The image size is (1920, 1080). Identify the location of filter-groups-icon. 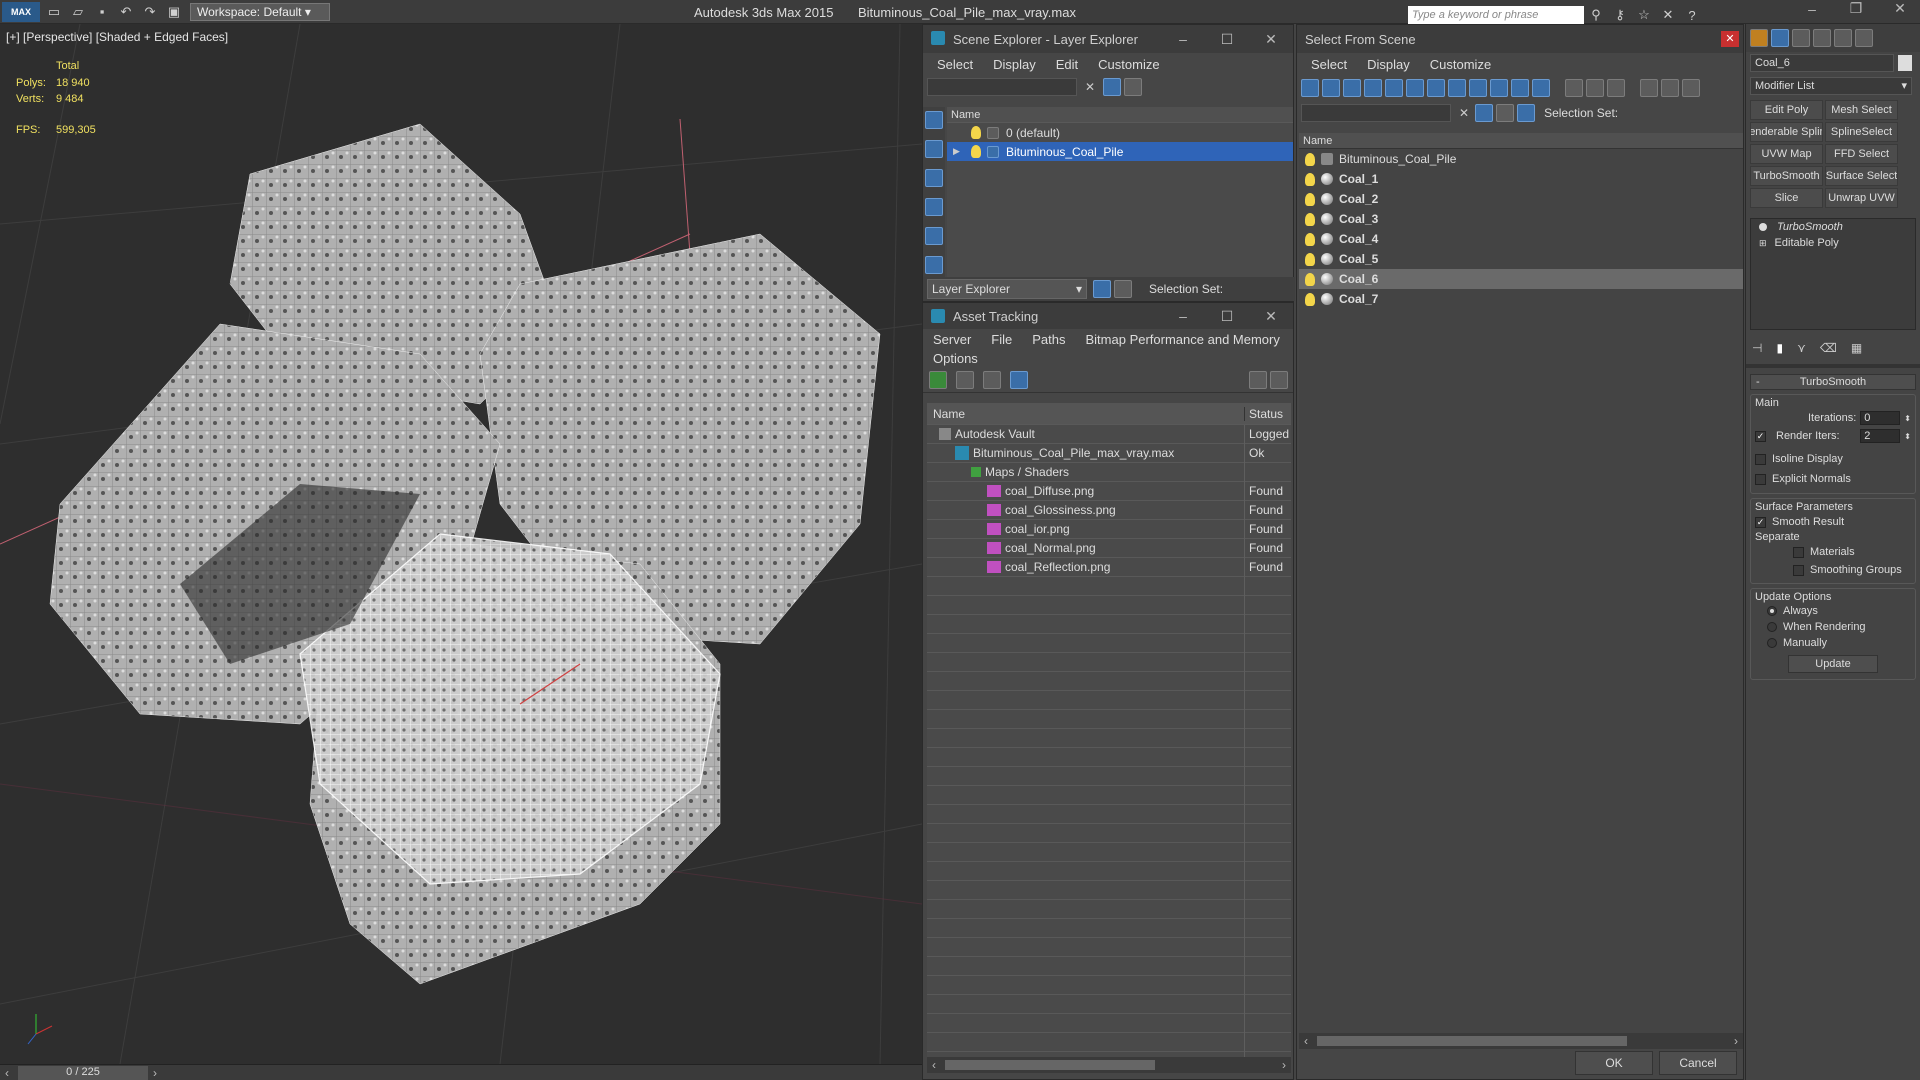
(1436, 88).